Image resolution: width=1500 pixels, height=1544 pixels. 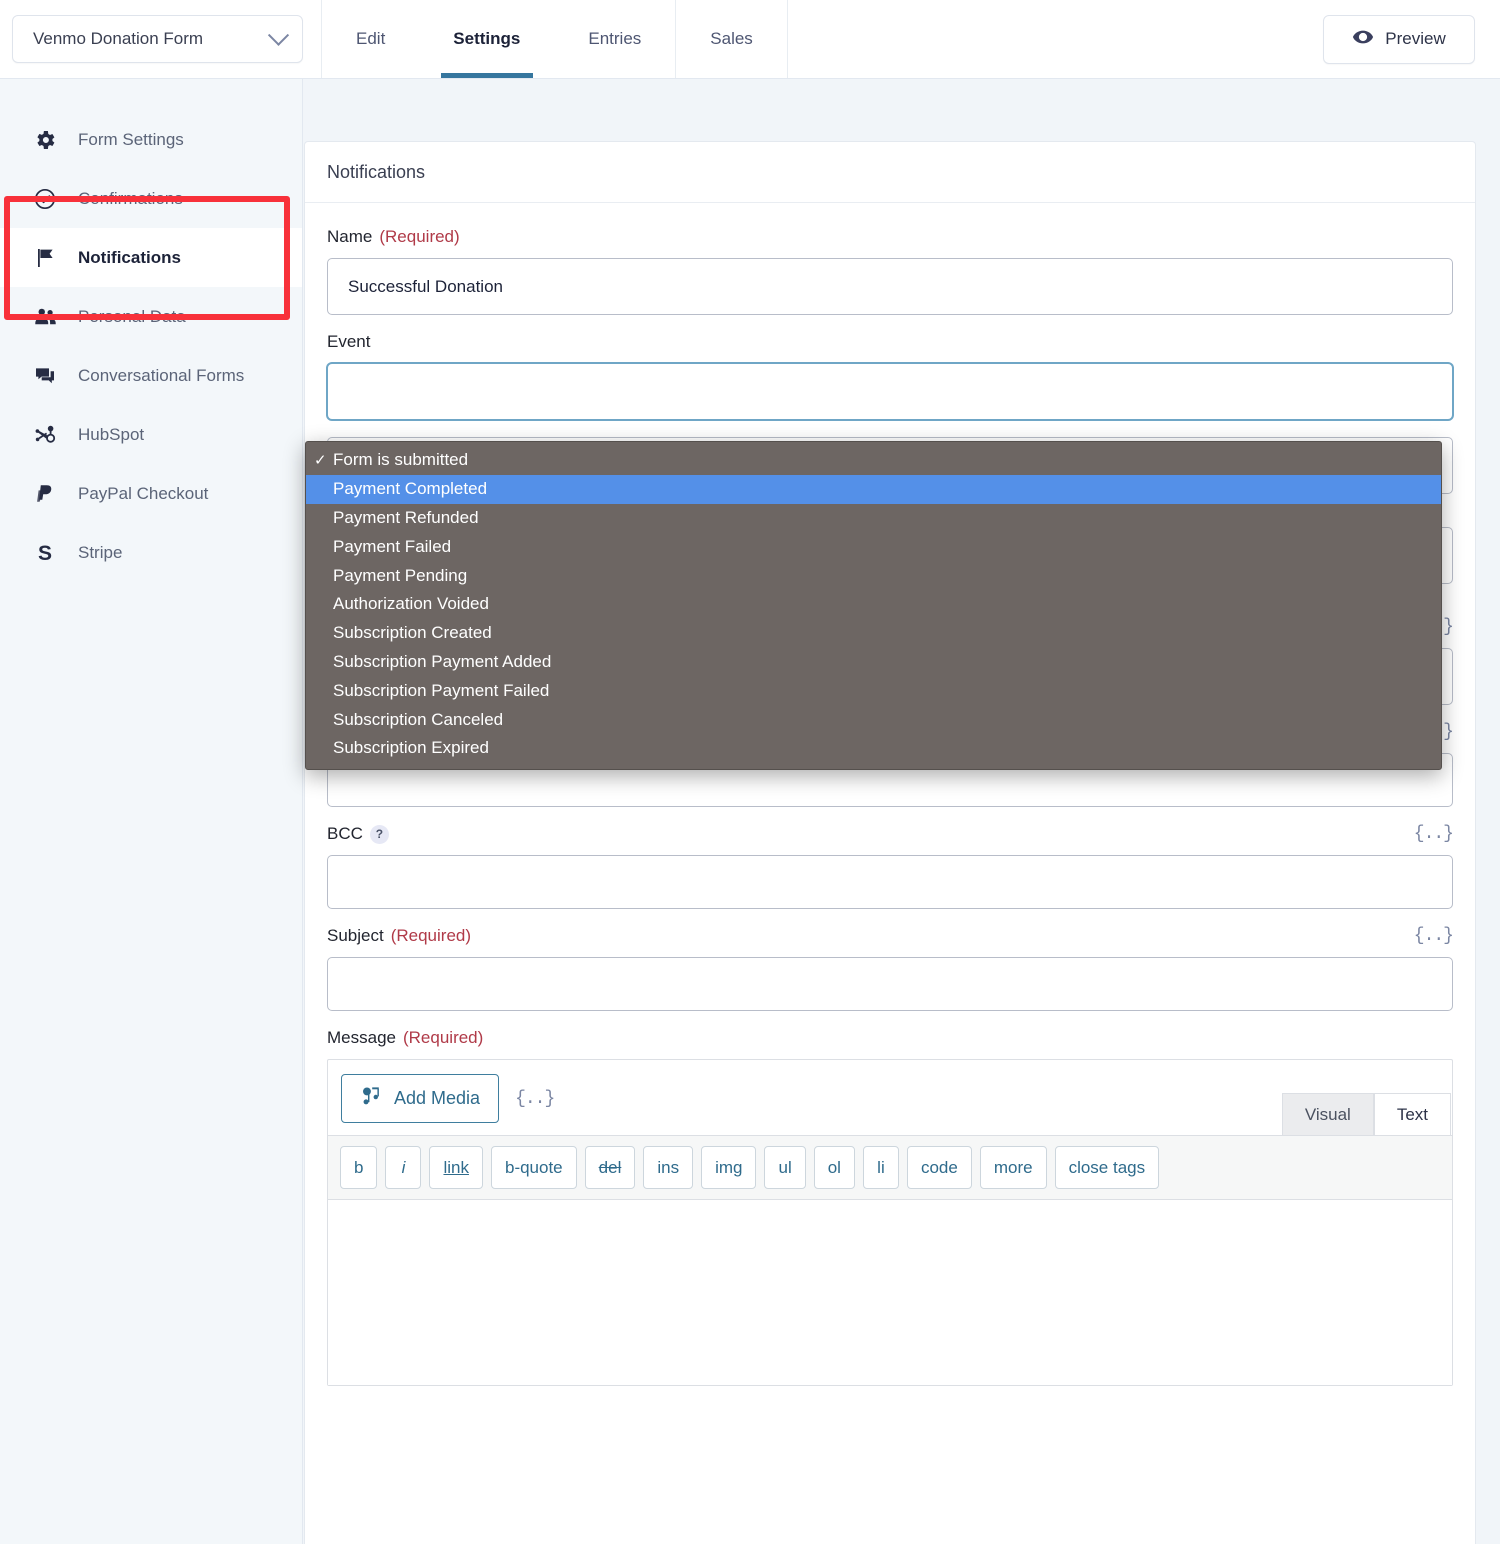 I want to click on sidebar-item-label: Personal Data, so click(x=132, y=316).